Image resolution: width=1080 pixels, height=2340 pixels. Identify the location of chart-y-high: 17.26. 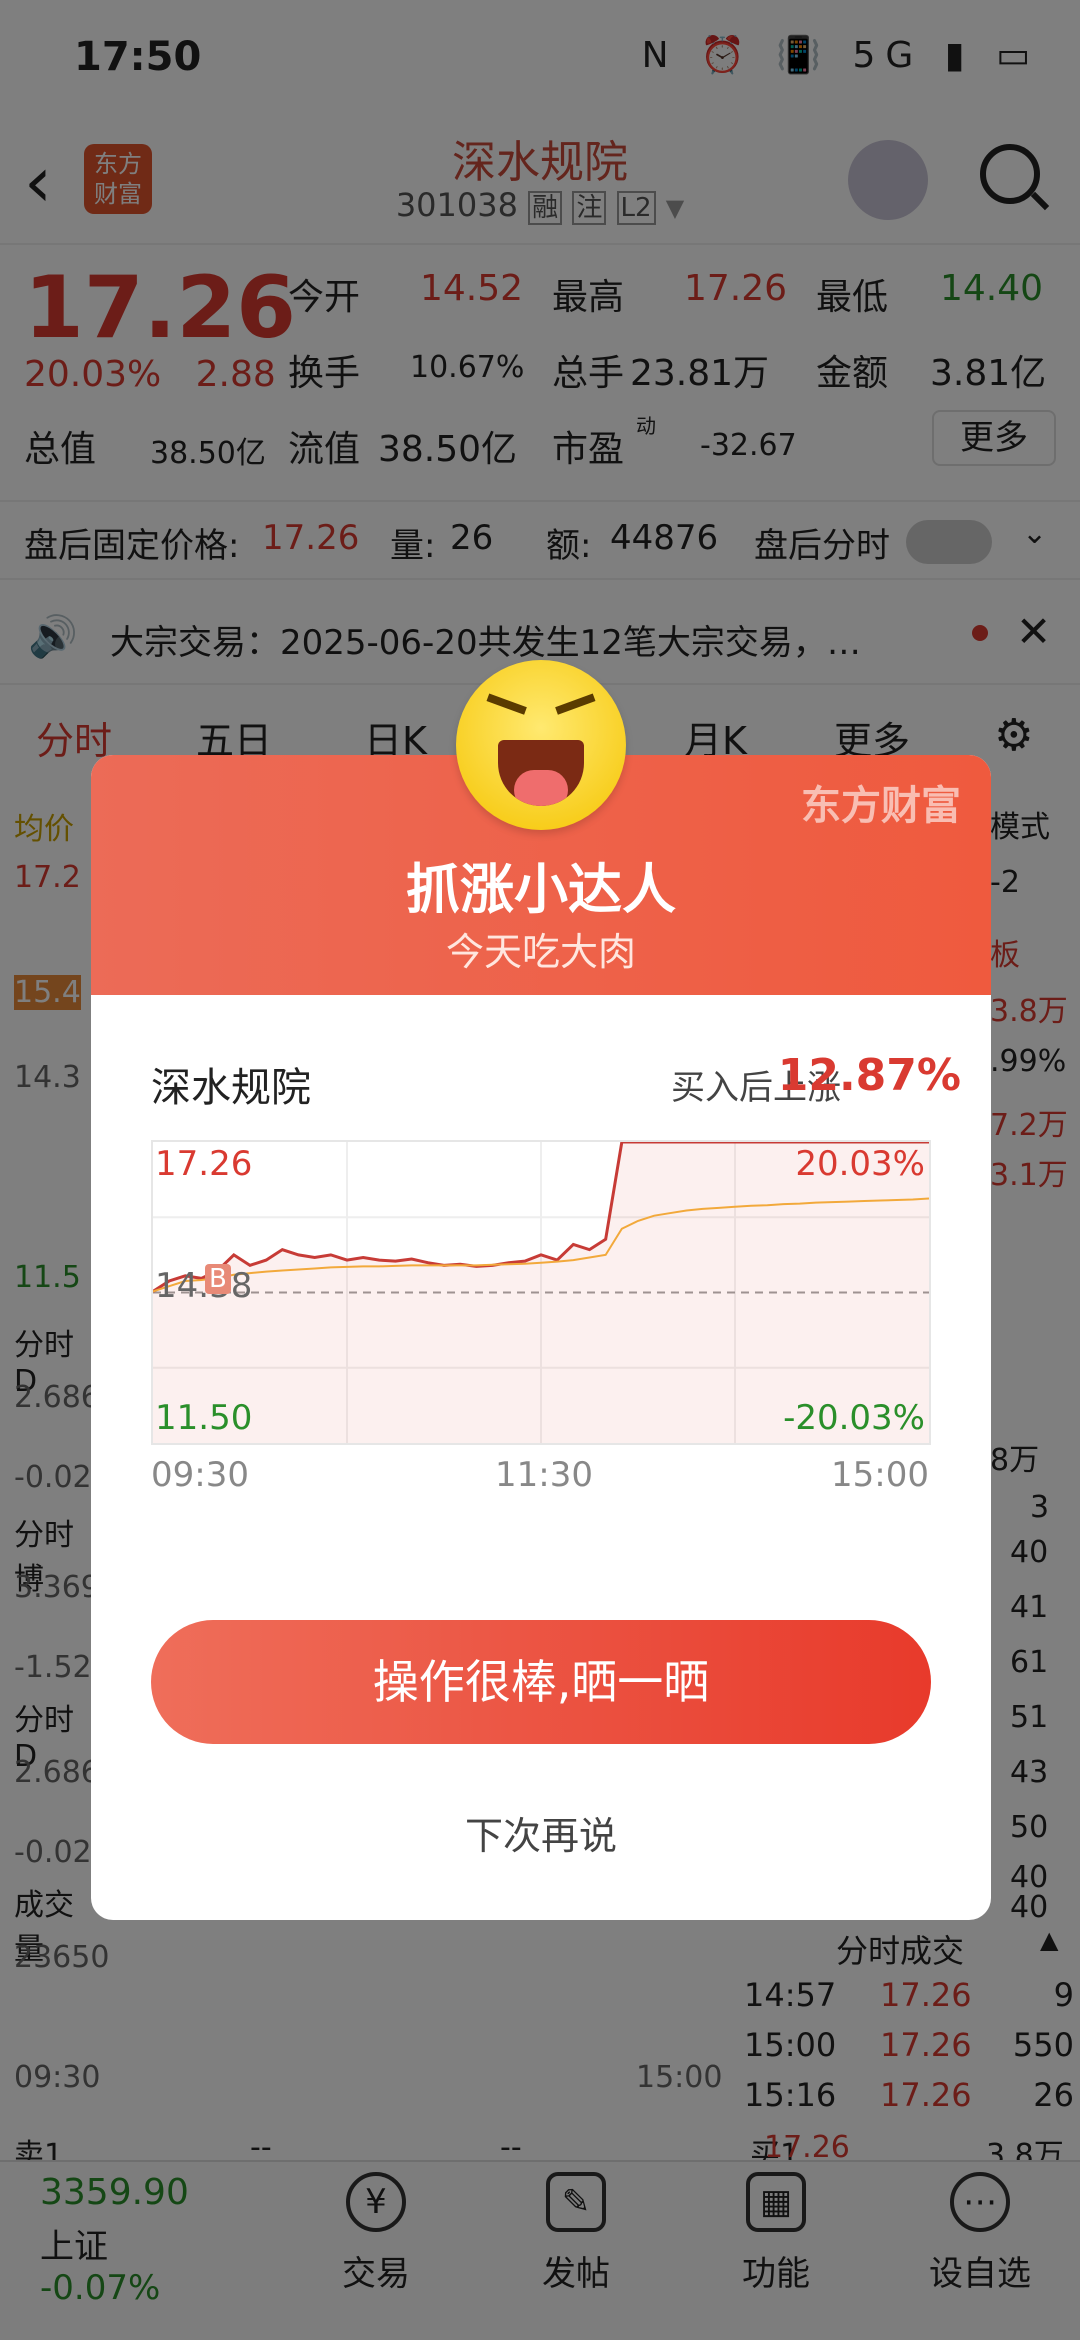
(204, 1164).